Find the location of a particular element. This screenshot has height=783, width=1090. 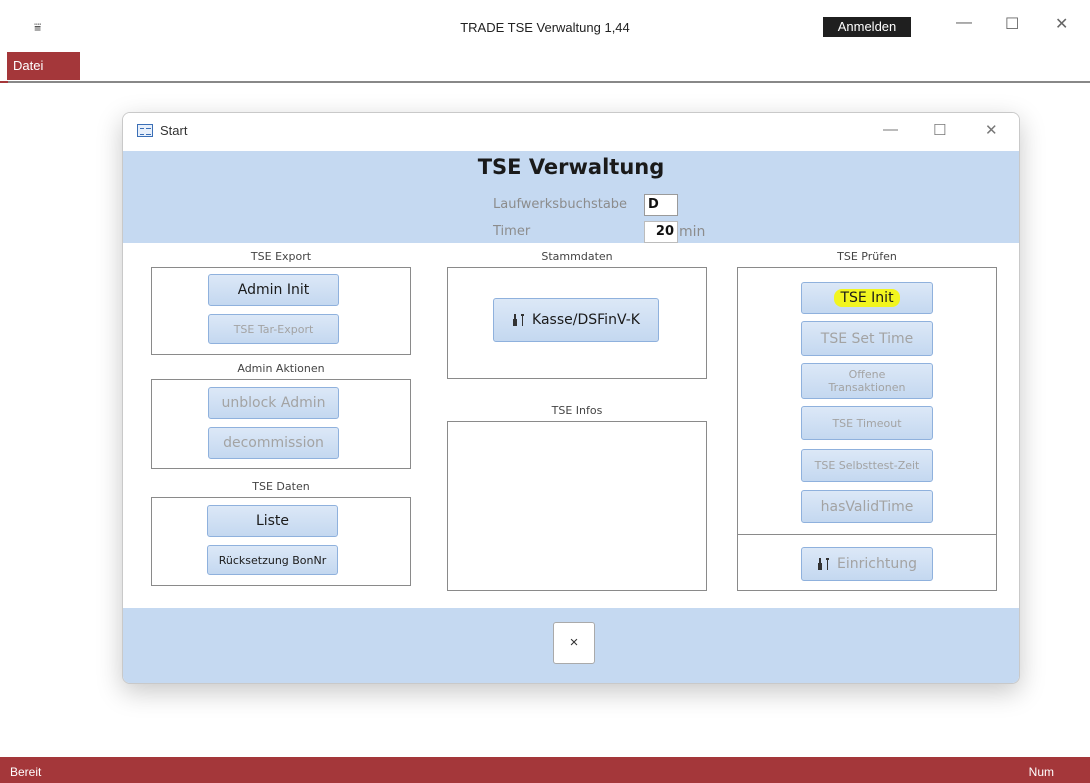

close-form-button: × is located at coordinates (574, 643).